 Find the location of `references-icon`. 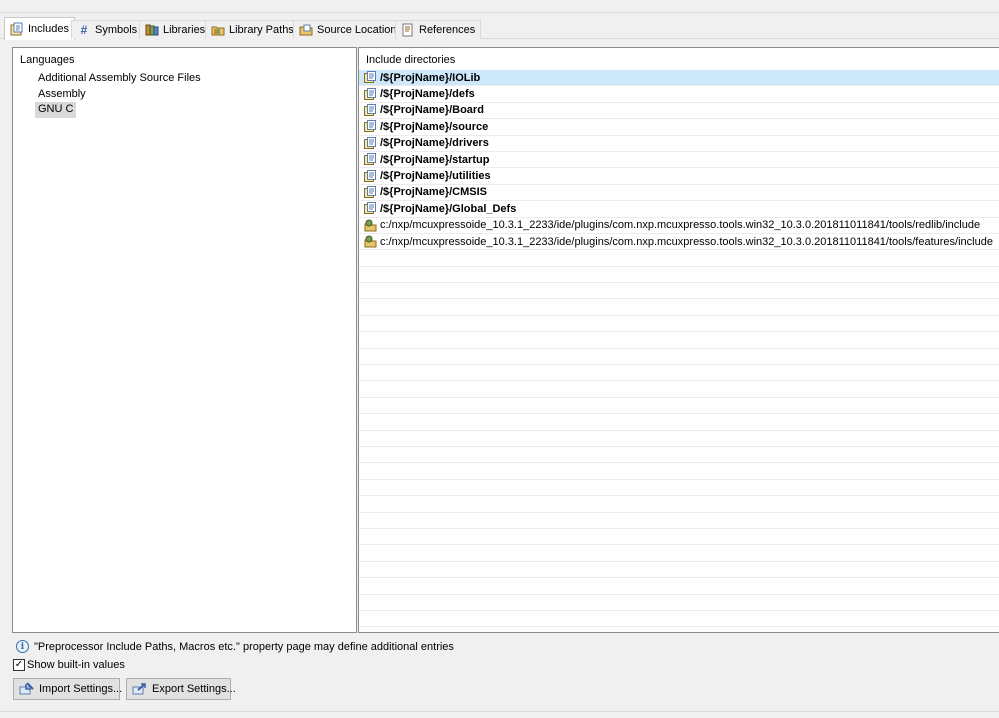

references-icon is located at coordinates (408, 30).